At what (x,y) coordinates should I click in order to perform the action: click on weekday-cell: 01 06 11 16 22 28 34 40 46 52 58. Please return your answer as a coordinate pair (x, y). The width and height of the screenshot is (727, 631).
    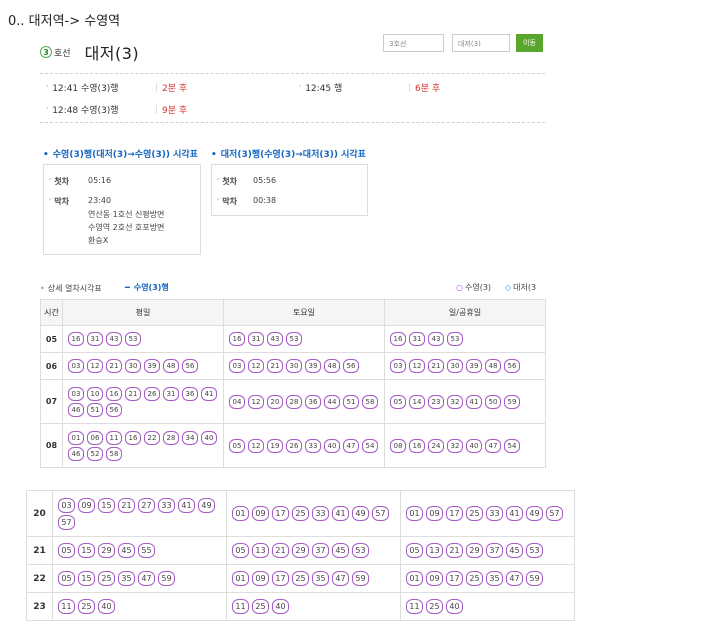
    Looking at the image, I should click on (143, 445).